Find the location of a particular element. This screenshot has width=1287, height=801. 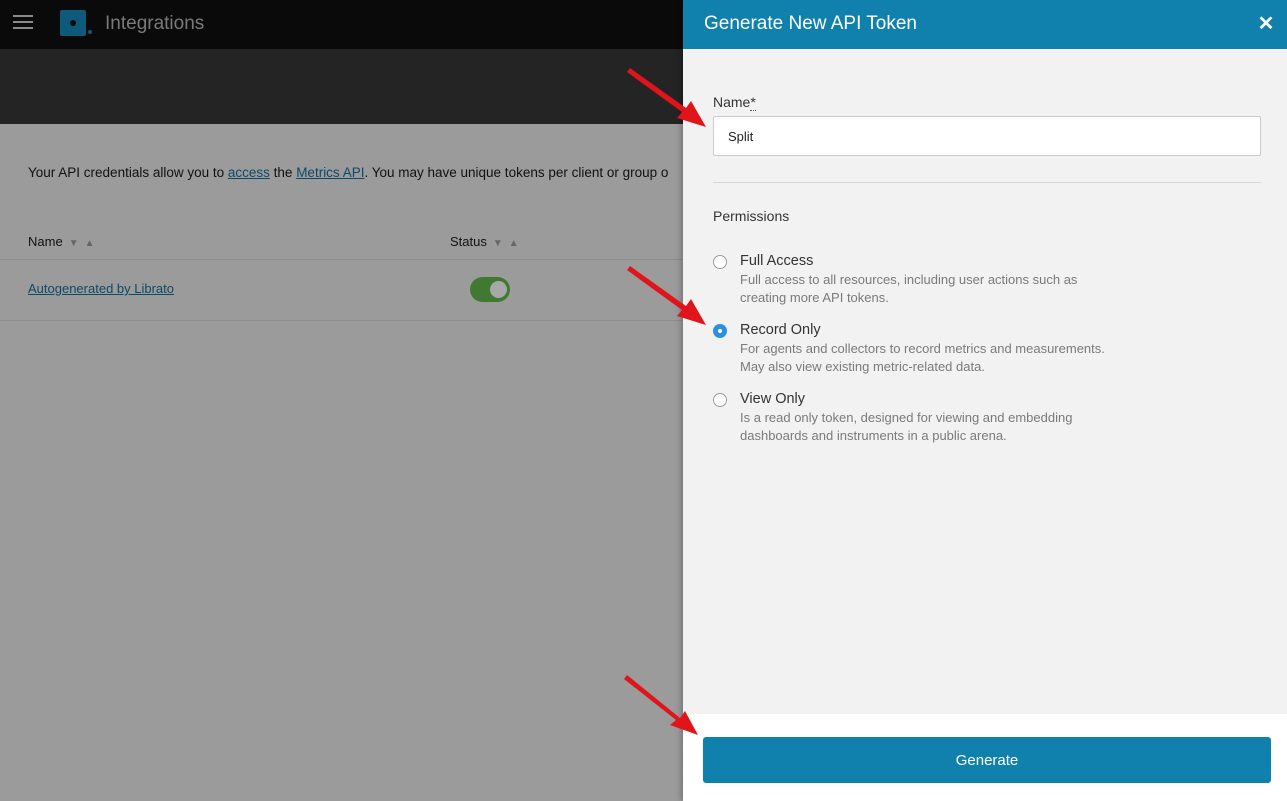

table-header: Name ▼▲ Status ▼▲ is located at coordinates (350, 242).